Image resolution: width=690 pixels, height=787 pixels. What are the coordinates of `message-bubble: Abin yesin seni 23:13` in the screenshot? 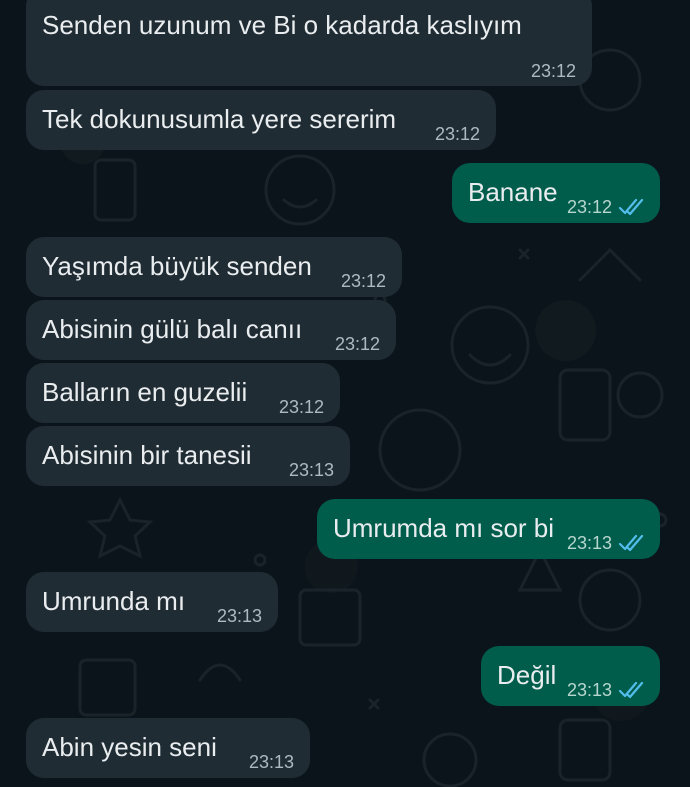 It's located at (168, 748).